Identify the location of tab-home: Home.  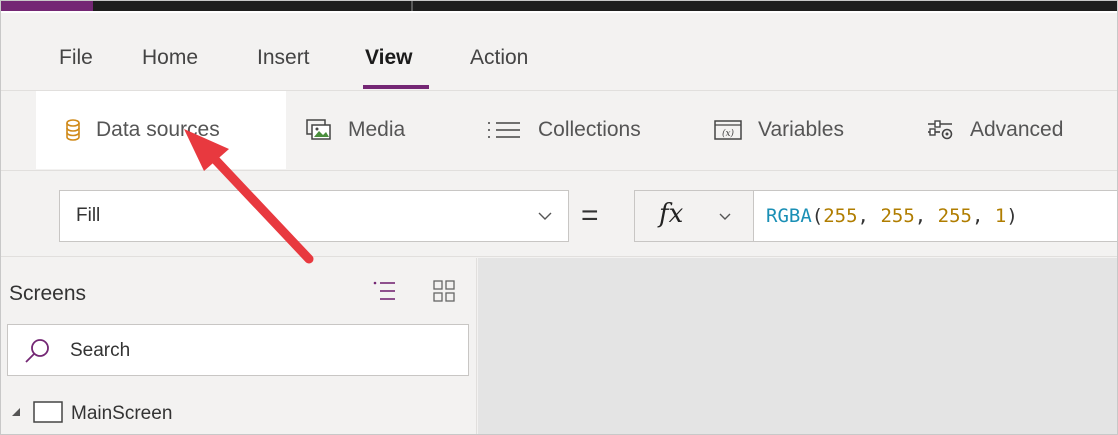
(170, 58).